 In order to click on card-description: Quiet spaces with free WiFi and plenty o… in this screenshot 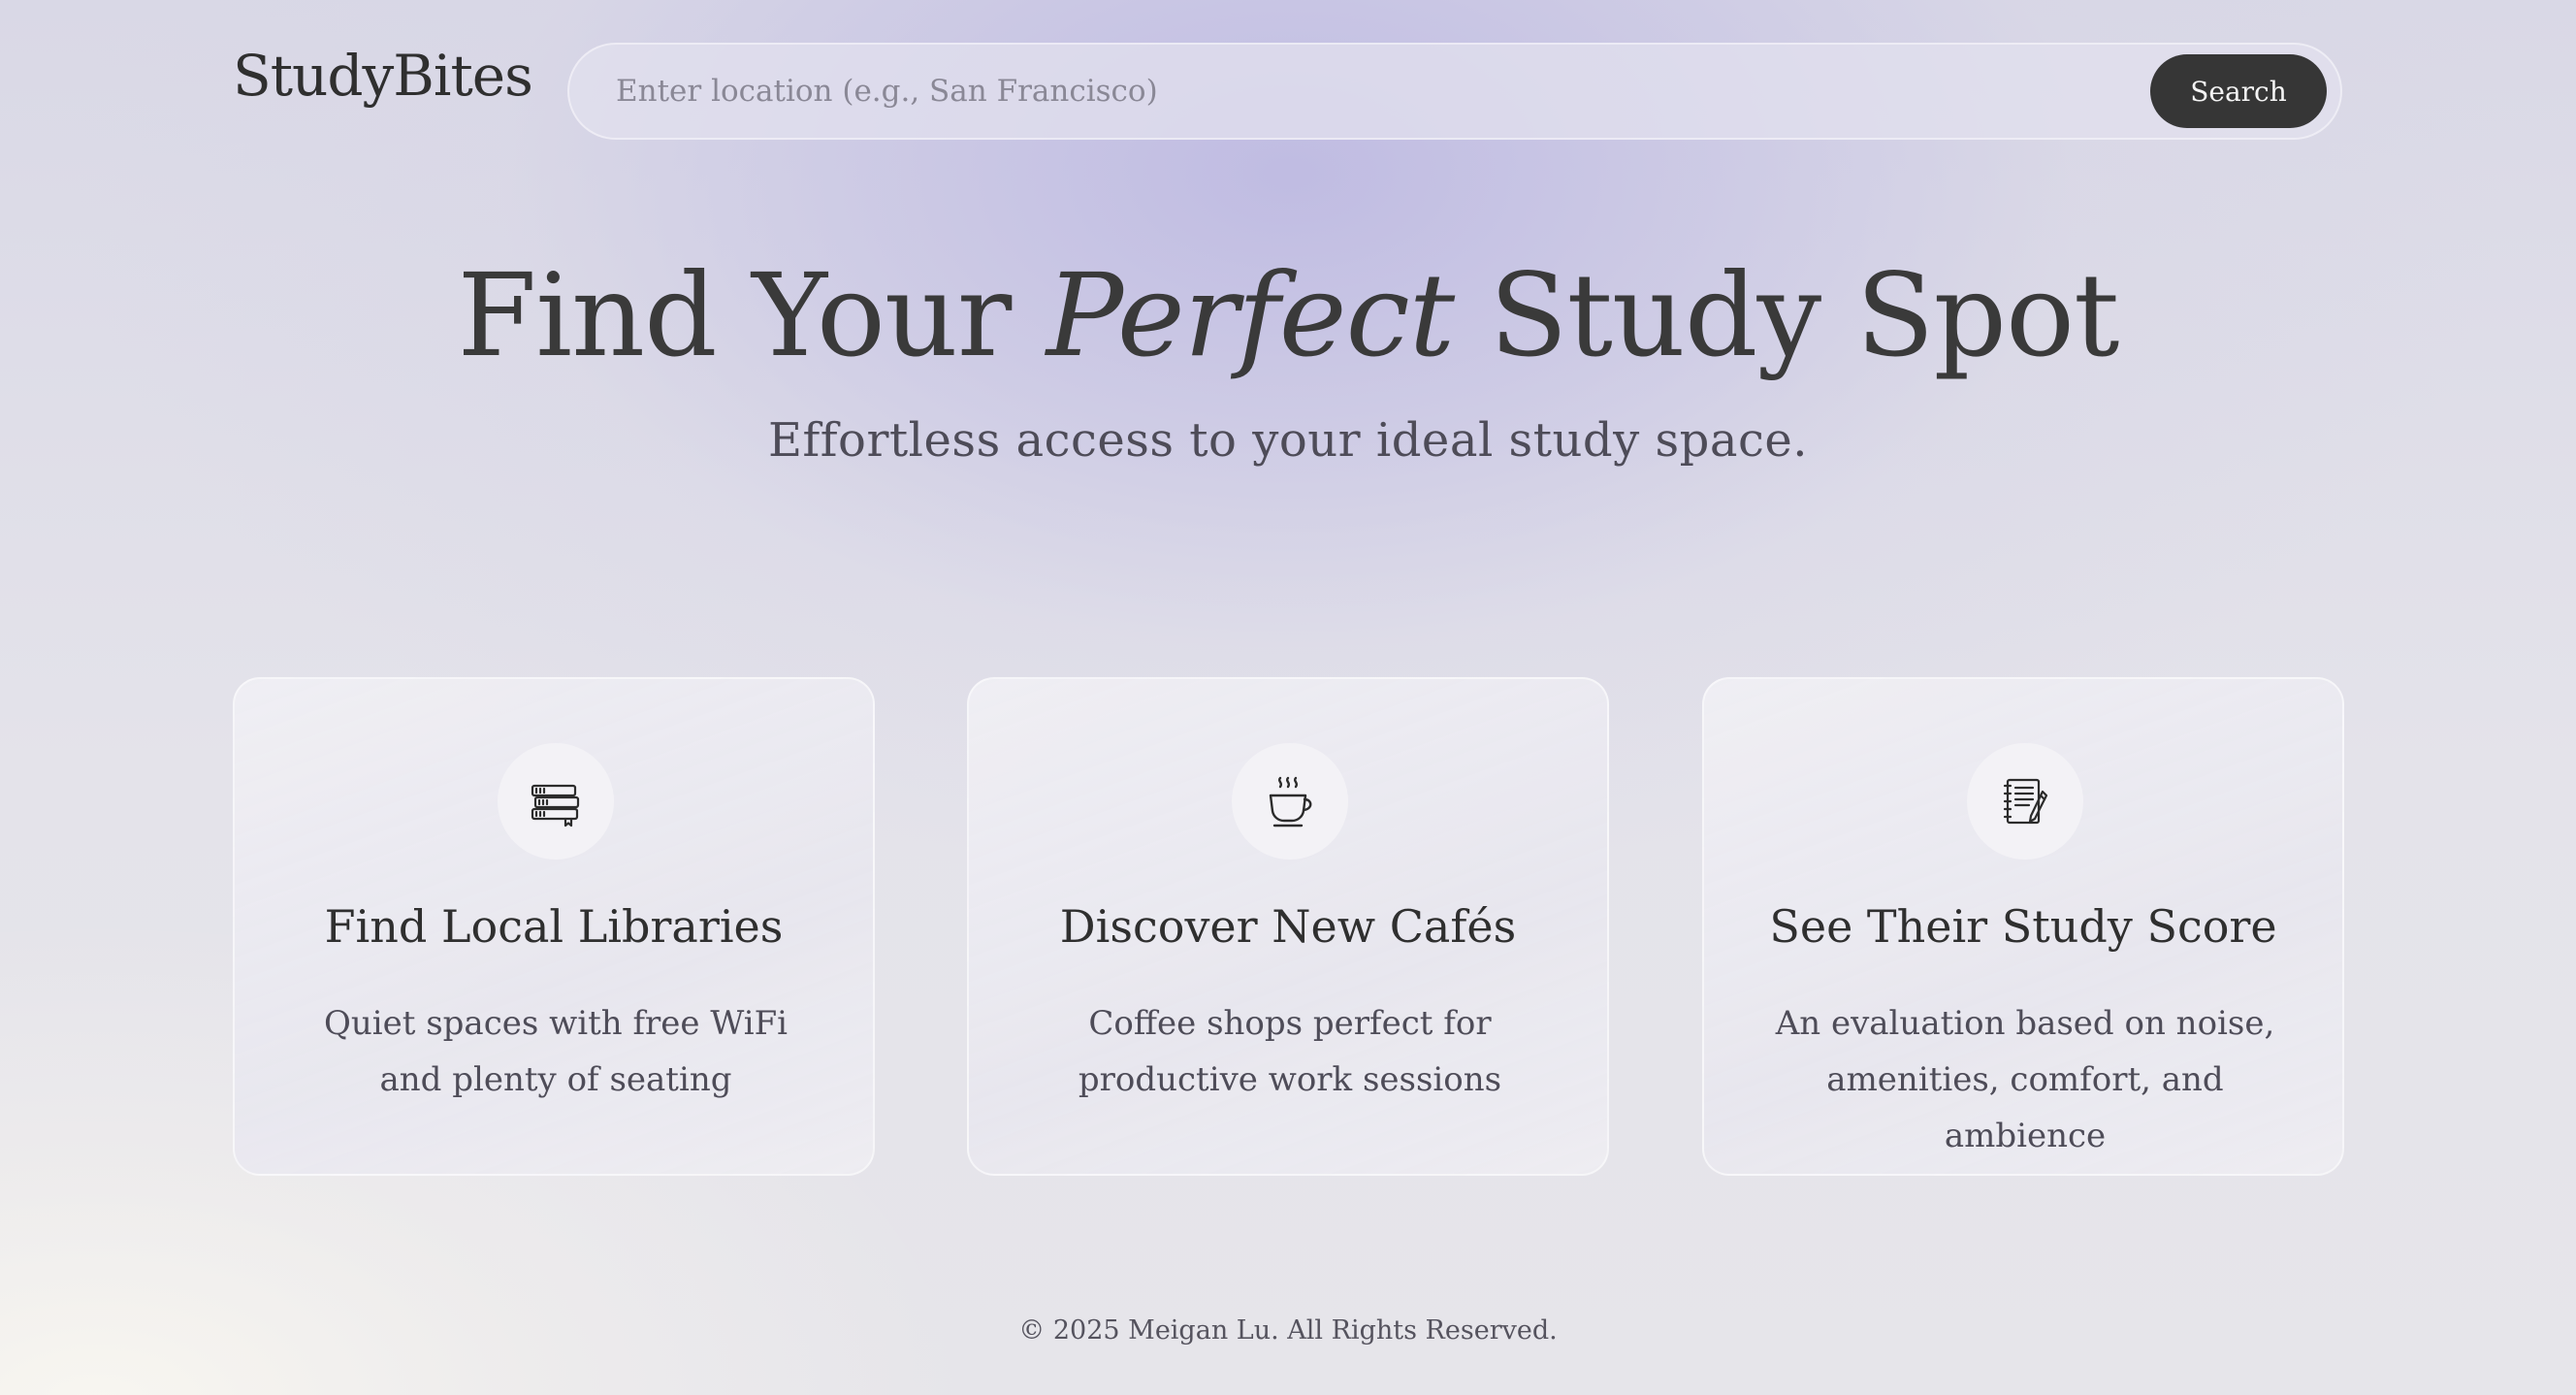, I will do `click(556, 1051)`.